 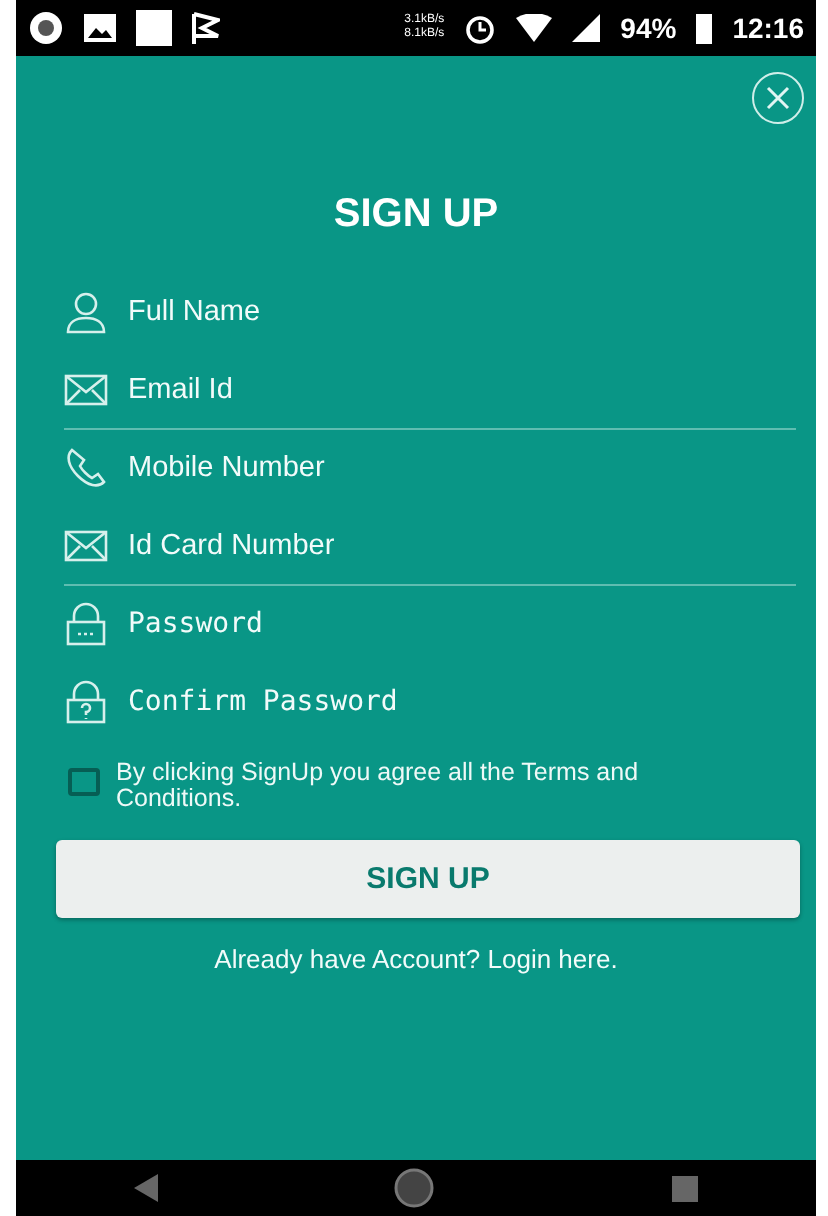 I want to click on image-icon, so click(x=100, y=28).